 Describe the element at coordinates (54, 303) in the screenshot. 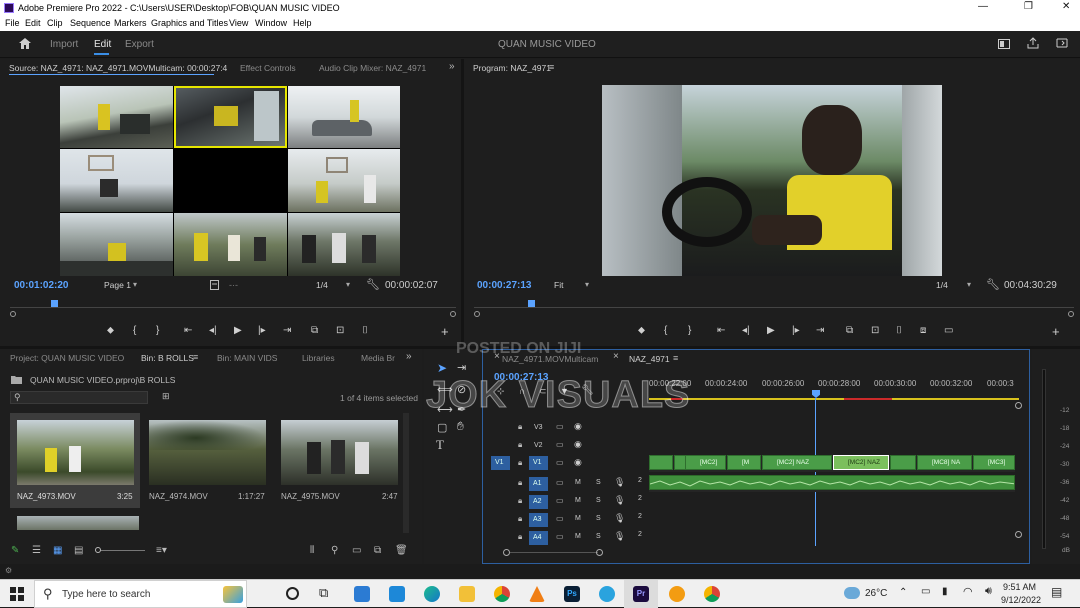

I see `source-playhead` at that location.